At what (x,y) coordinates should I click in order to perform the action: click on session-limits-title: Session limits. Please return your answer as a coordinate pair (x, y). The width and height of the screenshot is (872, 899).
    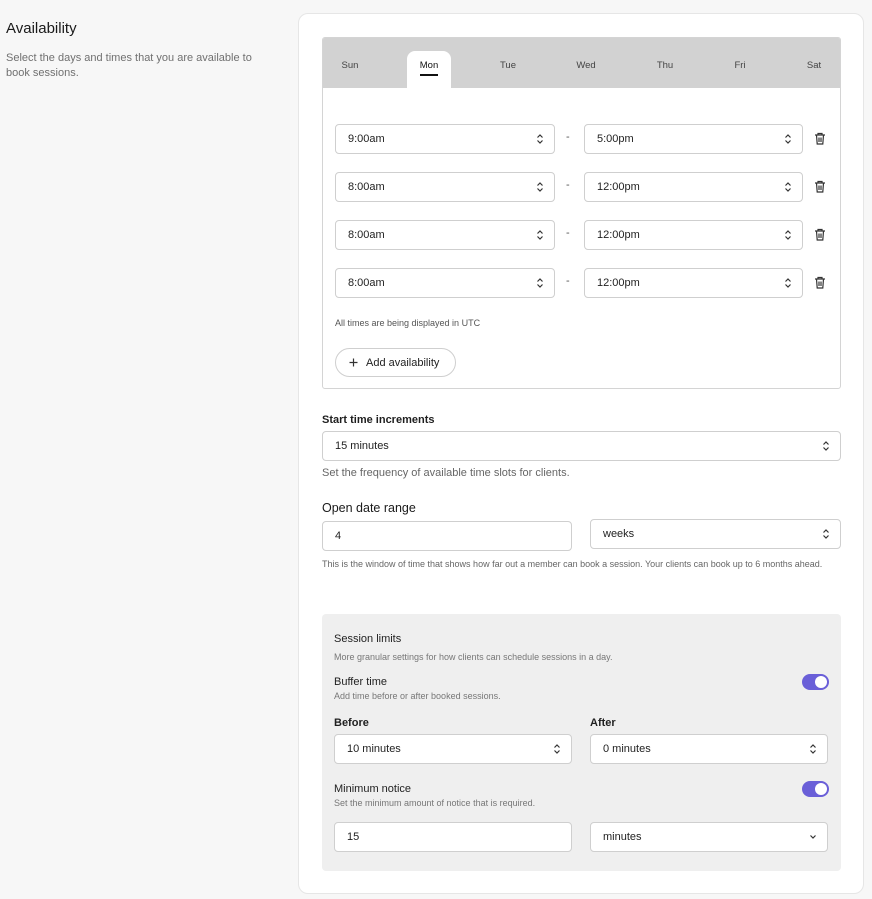
    Looking at the image, I should click on (368, 639).